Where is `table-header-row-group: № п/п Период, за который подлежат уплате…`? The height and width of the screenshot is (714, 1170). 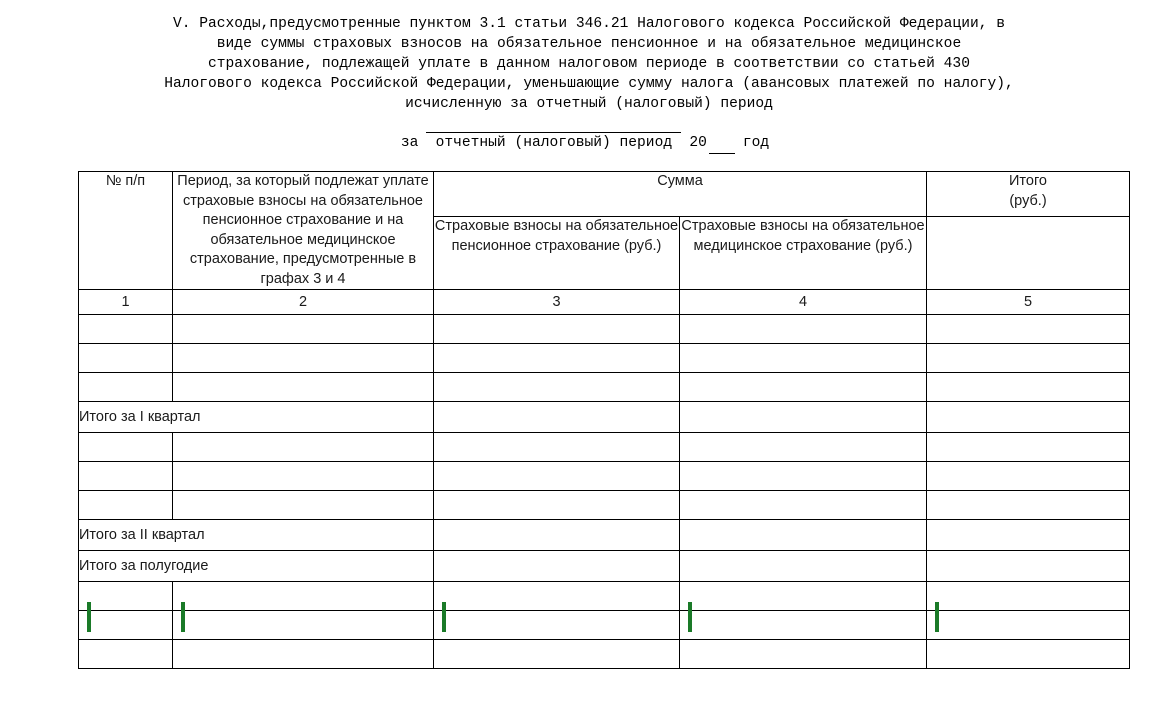 table-header-row-group: № п/п Период, за который подлежат уплате… is located at coordinates (604, 230).